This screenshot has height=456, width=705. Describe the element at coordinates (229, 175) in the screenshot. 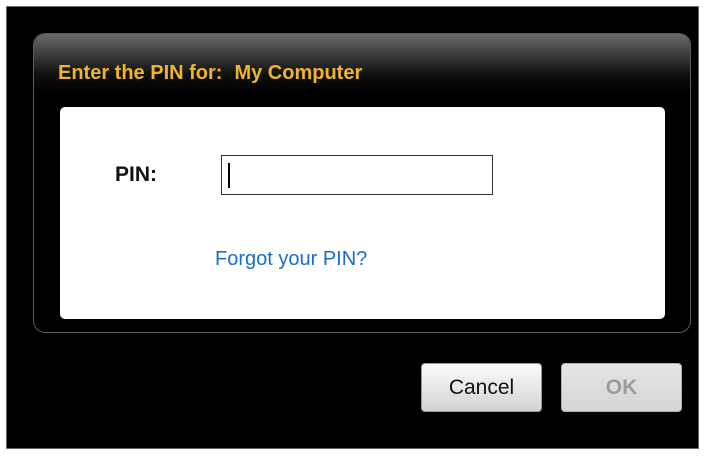

I see `text-caret` at that location.